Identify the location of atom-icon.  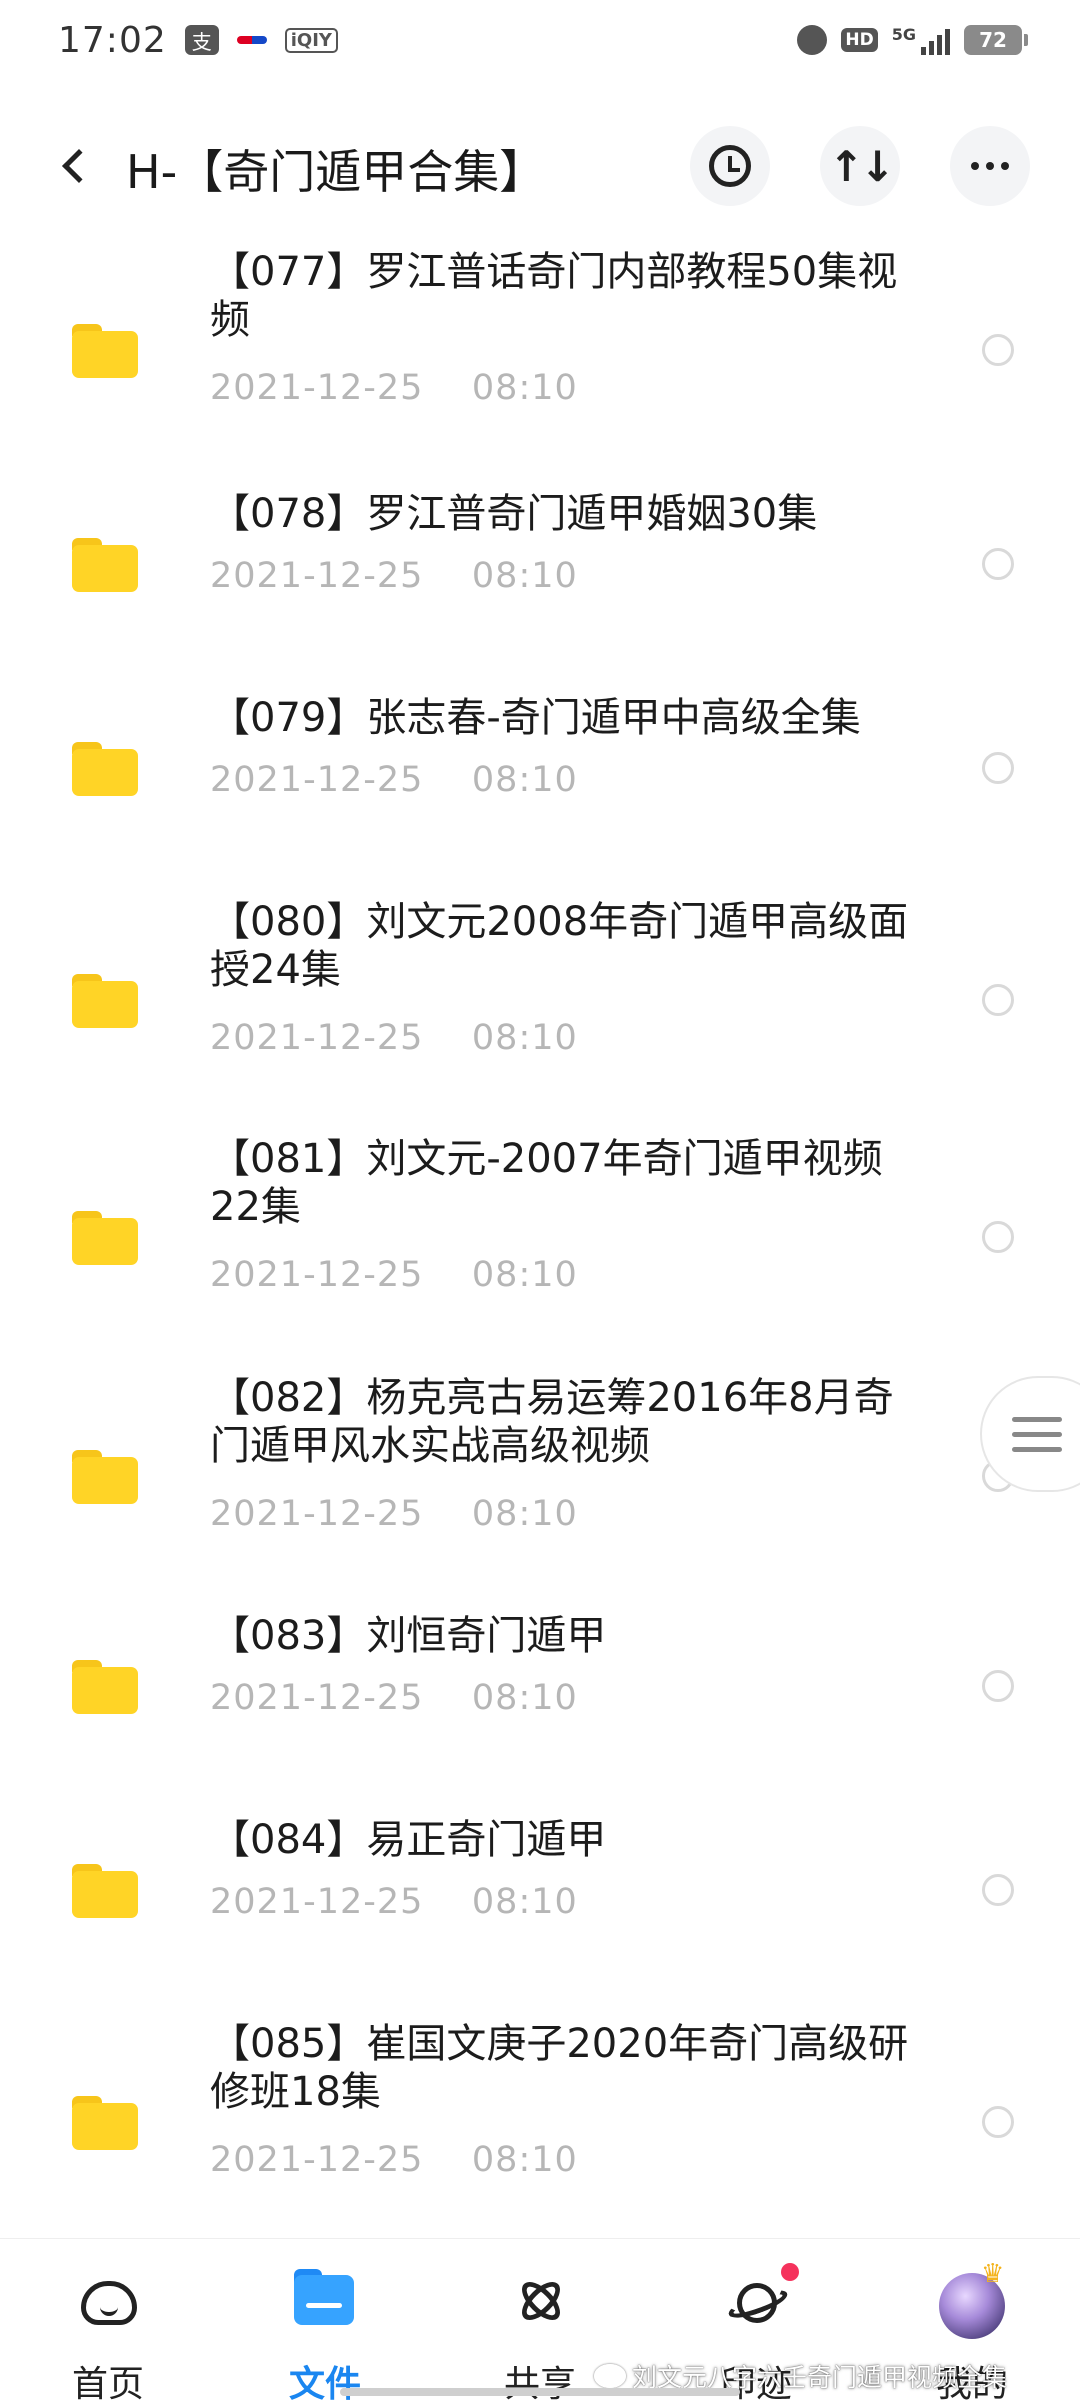
(540, 2302).